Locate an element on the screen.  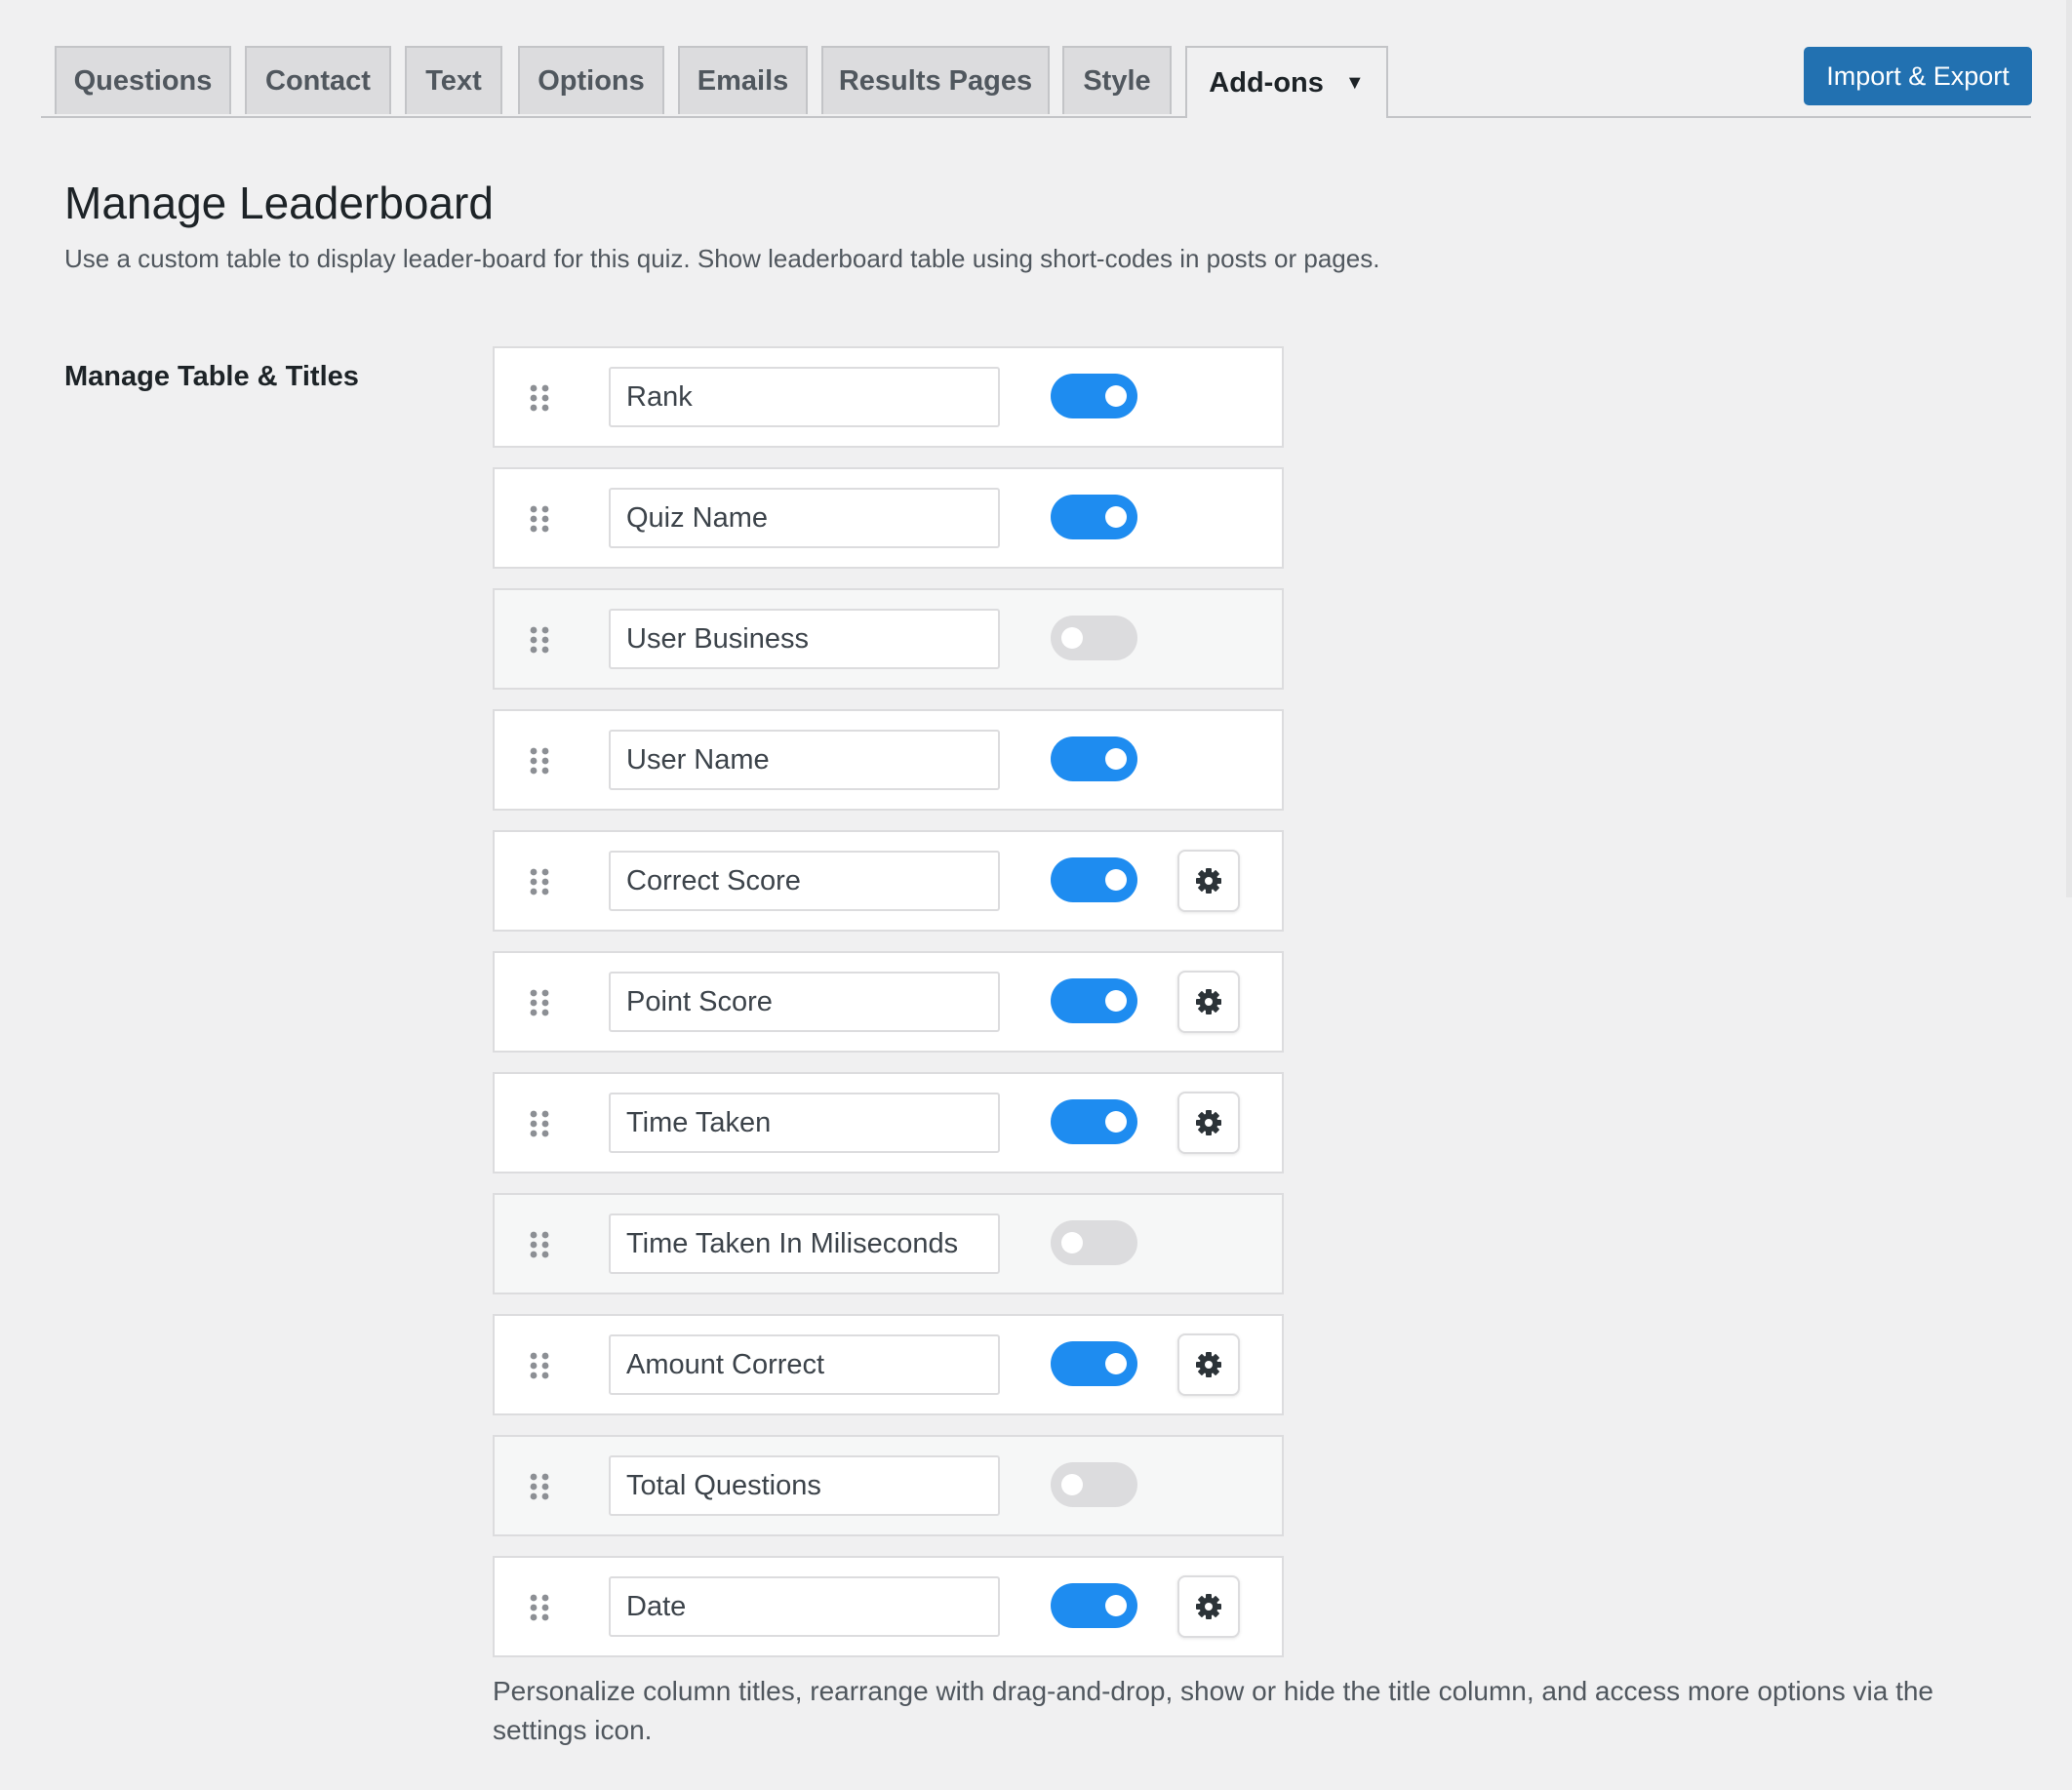
tab-label: Questions is located at coordinates (143, 80).